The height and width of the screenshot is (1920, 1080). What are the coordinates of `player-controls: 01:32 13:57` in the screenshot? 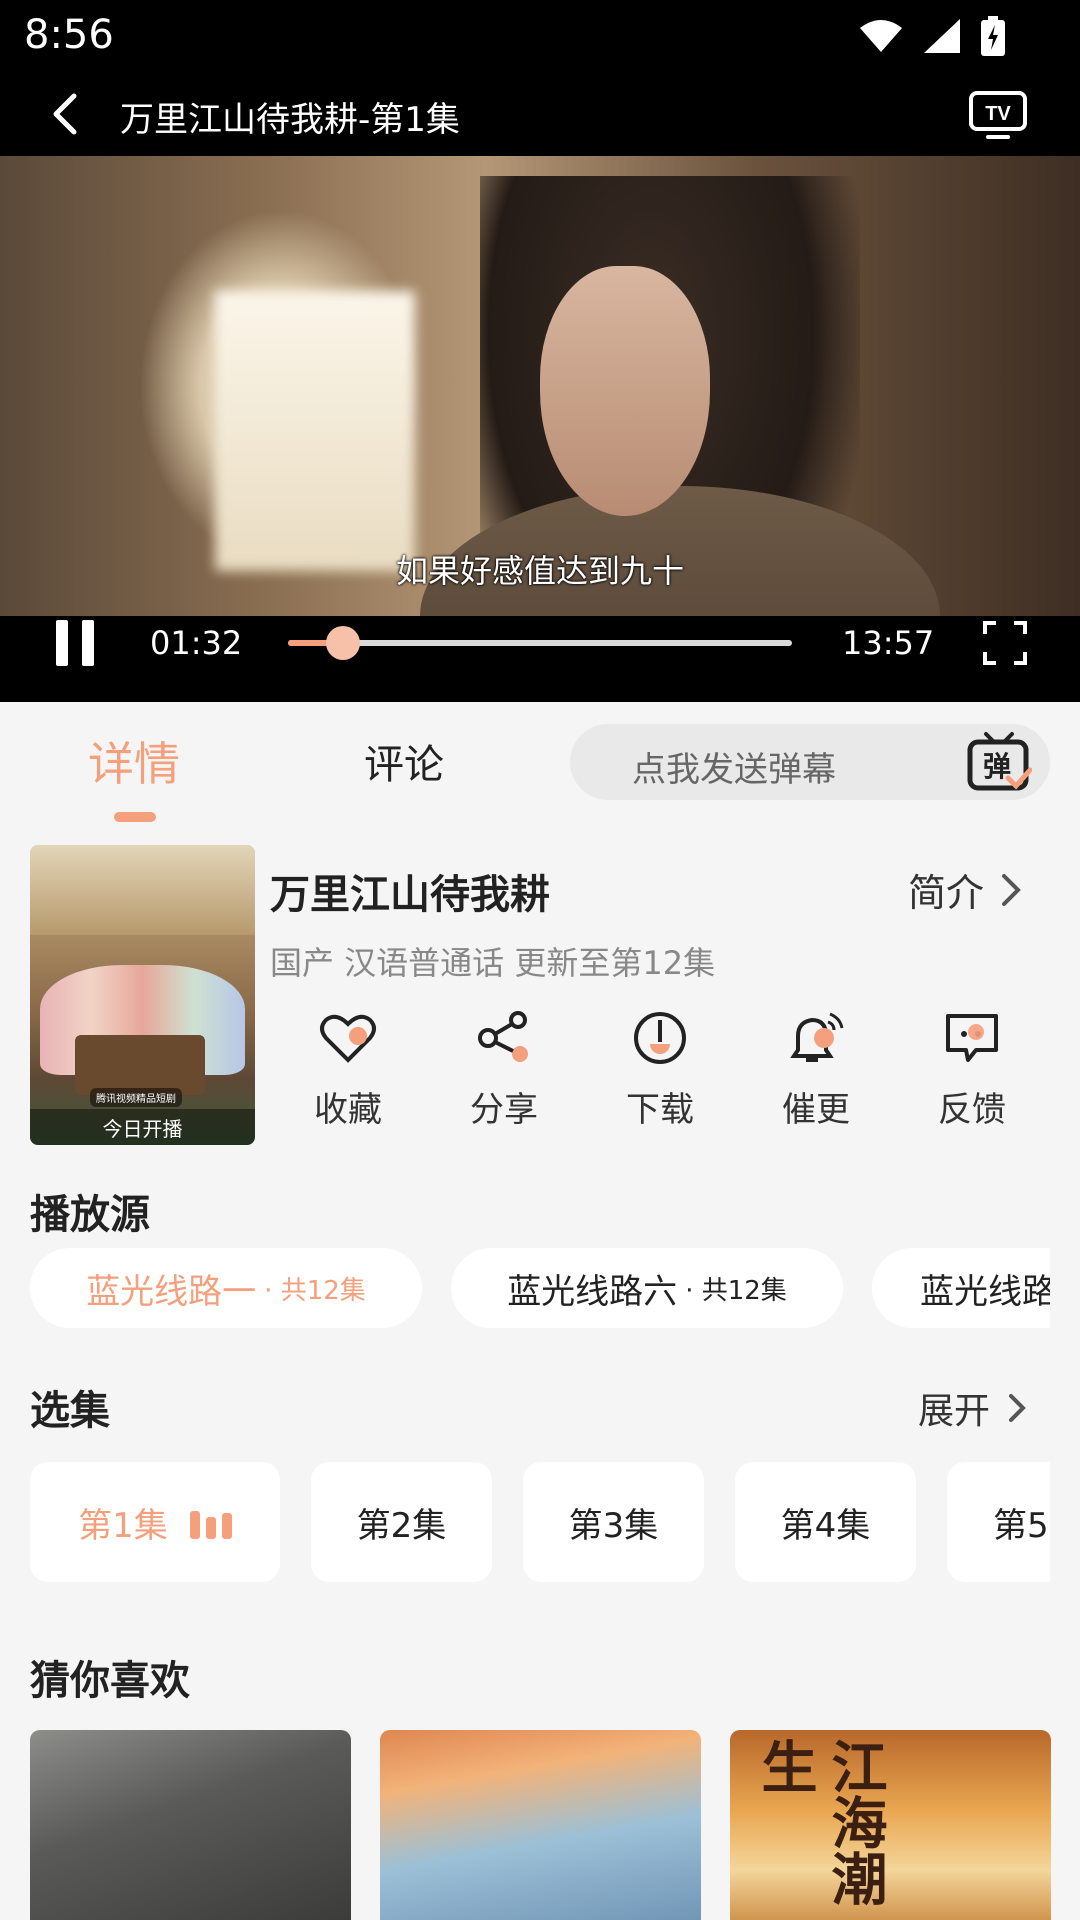 It's located at (540, 659).